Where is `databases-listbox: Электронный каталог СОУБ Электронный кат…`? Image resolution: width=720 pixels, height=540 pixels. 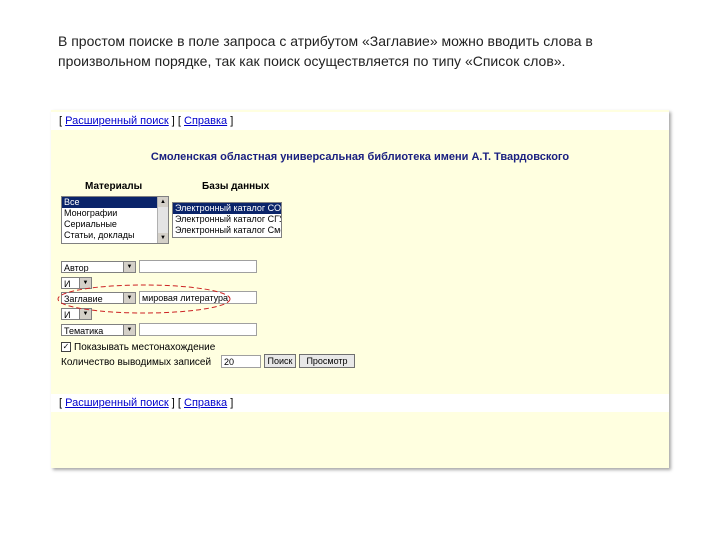
databases-listbox: Электронный каталог СОУБ Электронный кат… is located at coordinates (227, 220).